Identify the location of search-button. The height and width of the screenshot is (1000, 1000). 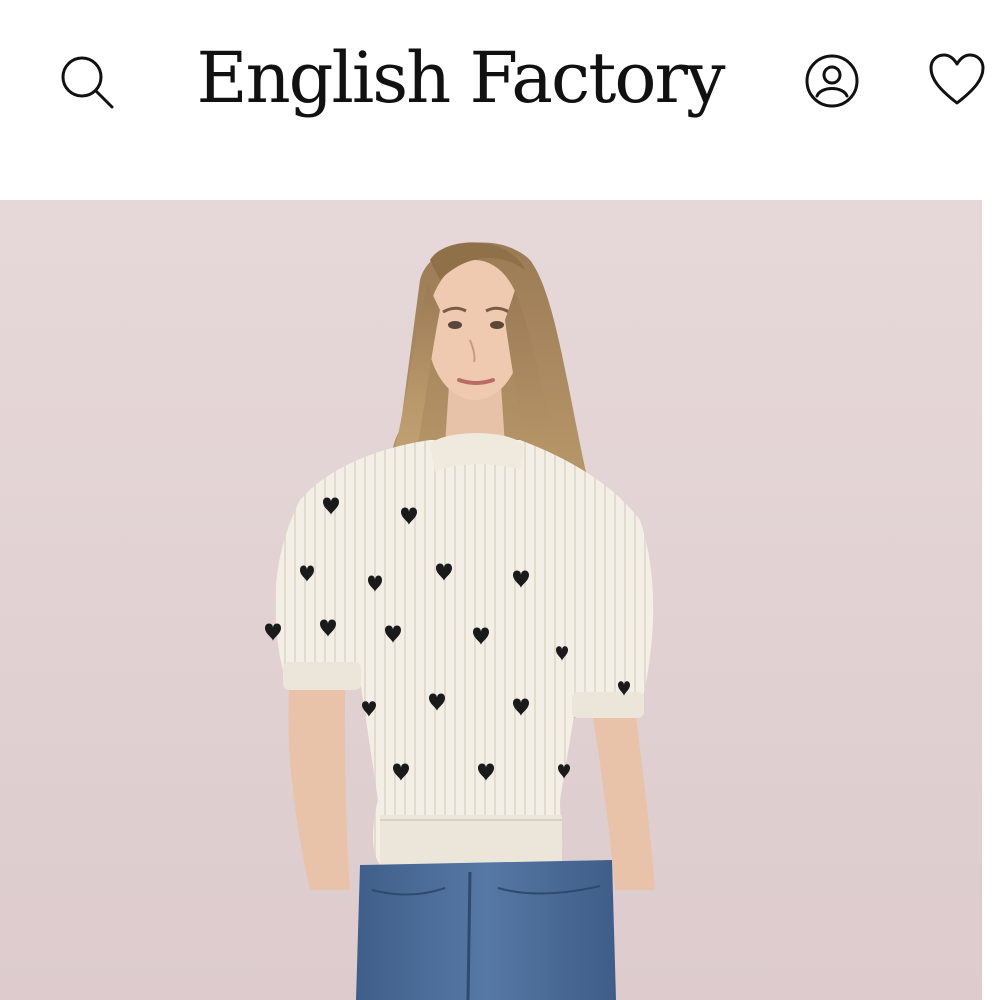
(86, 81).